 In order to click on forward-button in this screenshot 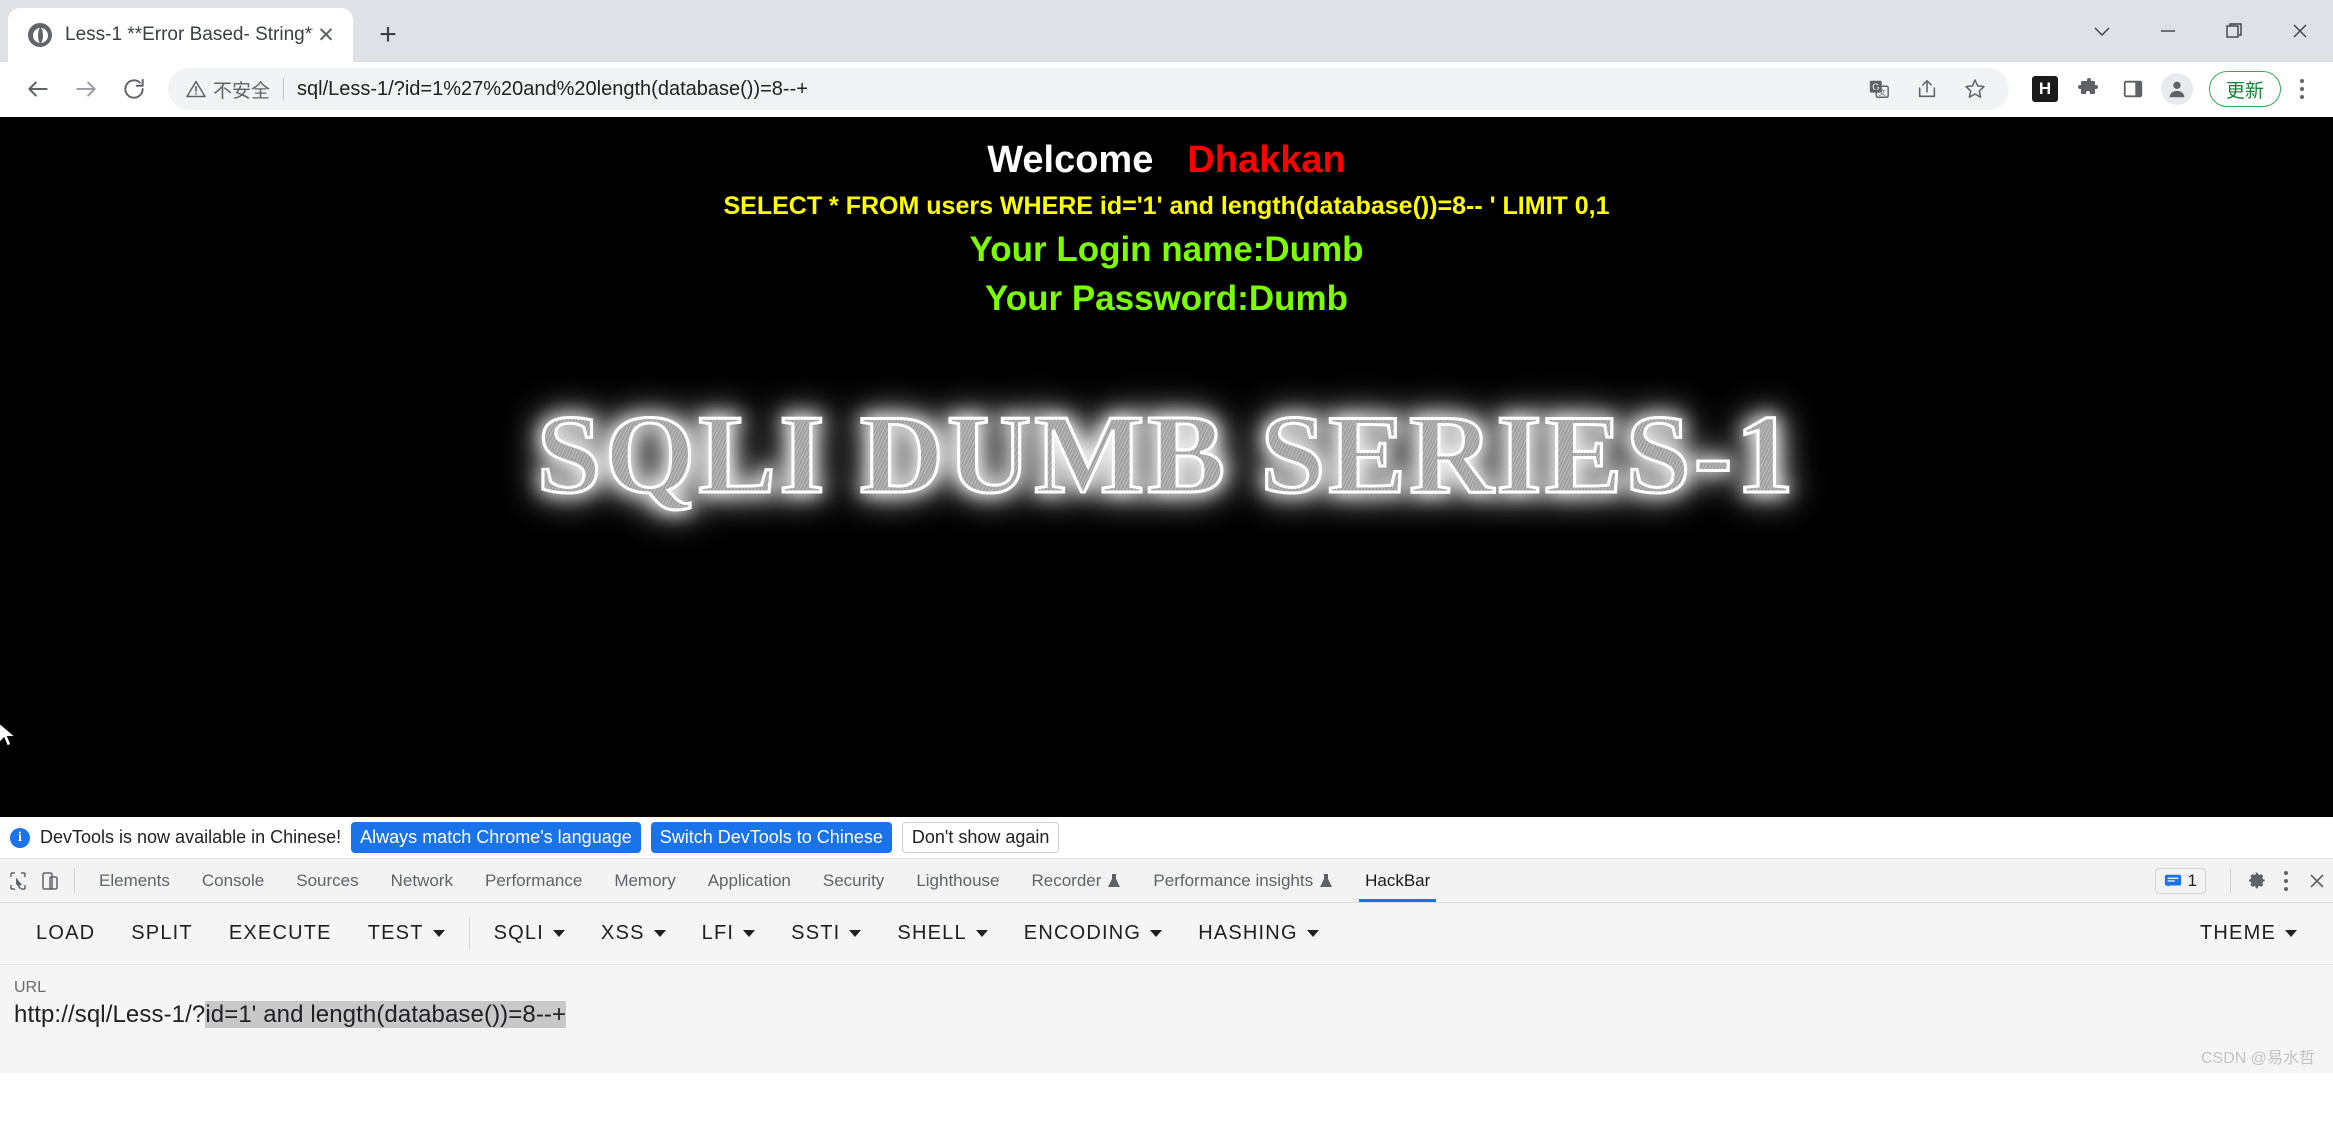, I will do `click(86, 89)`.